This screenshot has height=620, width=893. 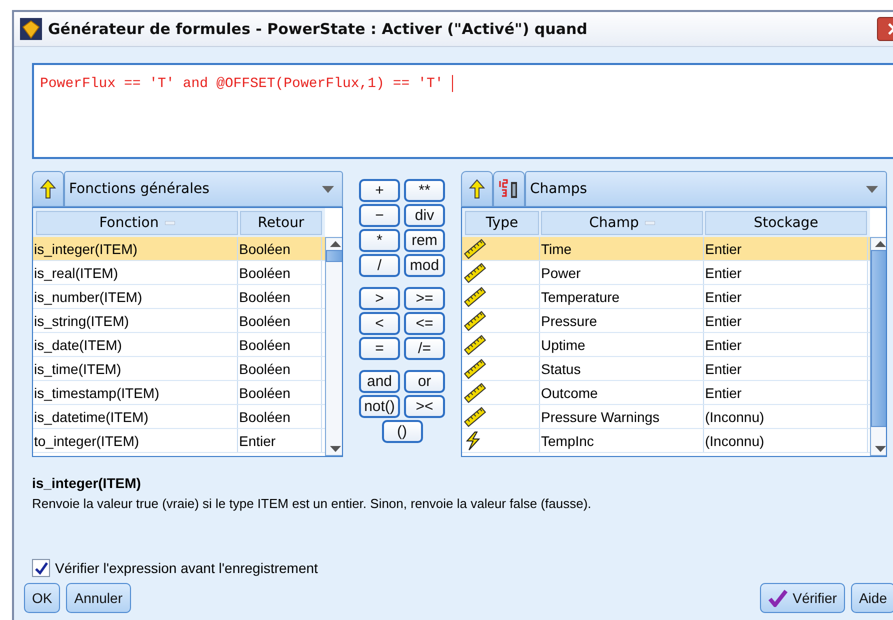 What do you see at coordinates (31, 29) in the screenshot?
I see `diamond-app-icon` at bounding box center [31, 29].